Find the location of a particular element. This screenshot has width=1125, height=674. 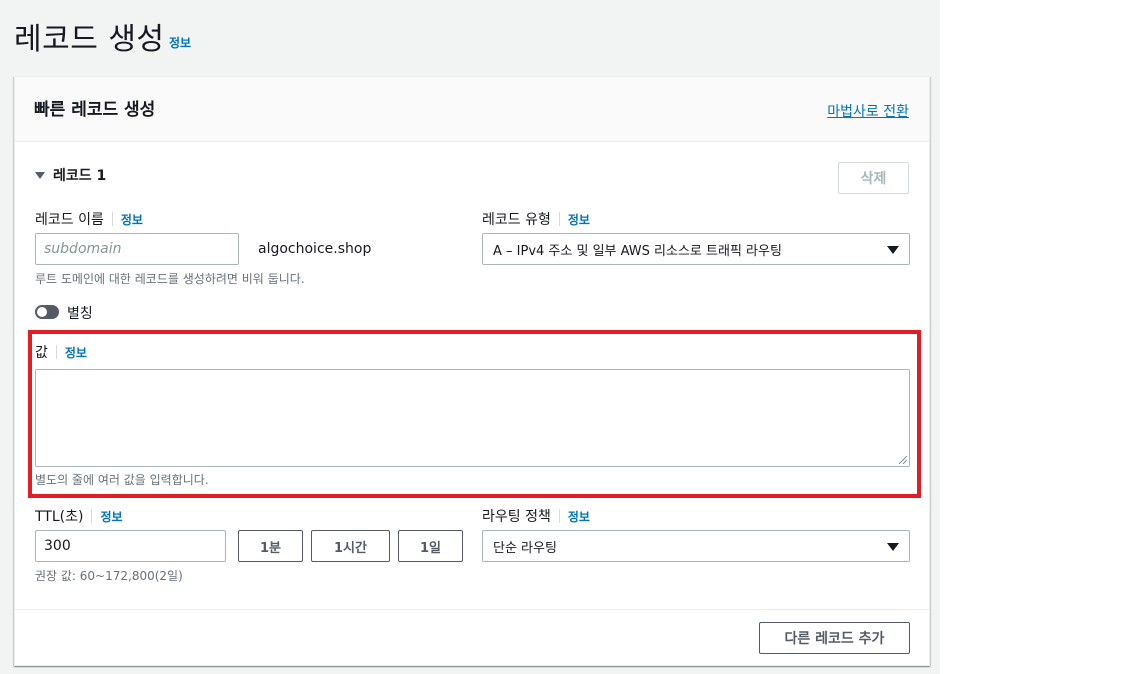

routing-policy-selected: 단순 라우팅 is located at coordinates (525, 548).